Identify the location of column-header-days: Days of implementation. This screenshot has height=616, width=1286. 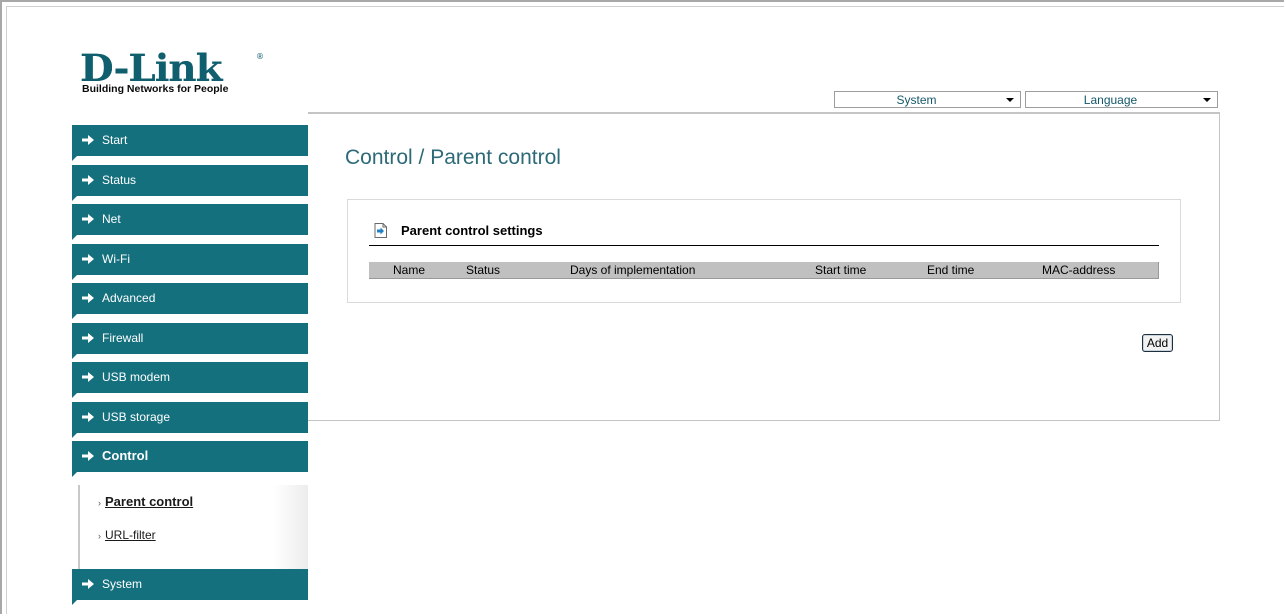
(633, 270).